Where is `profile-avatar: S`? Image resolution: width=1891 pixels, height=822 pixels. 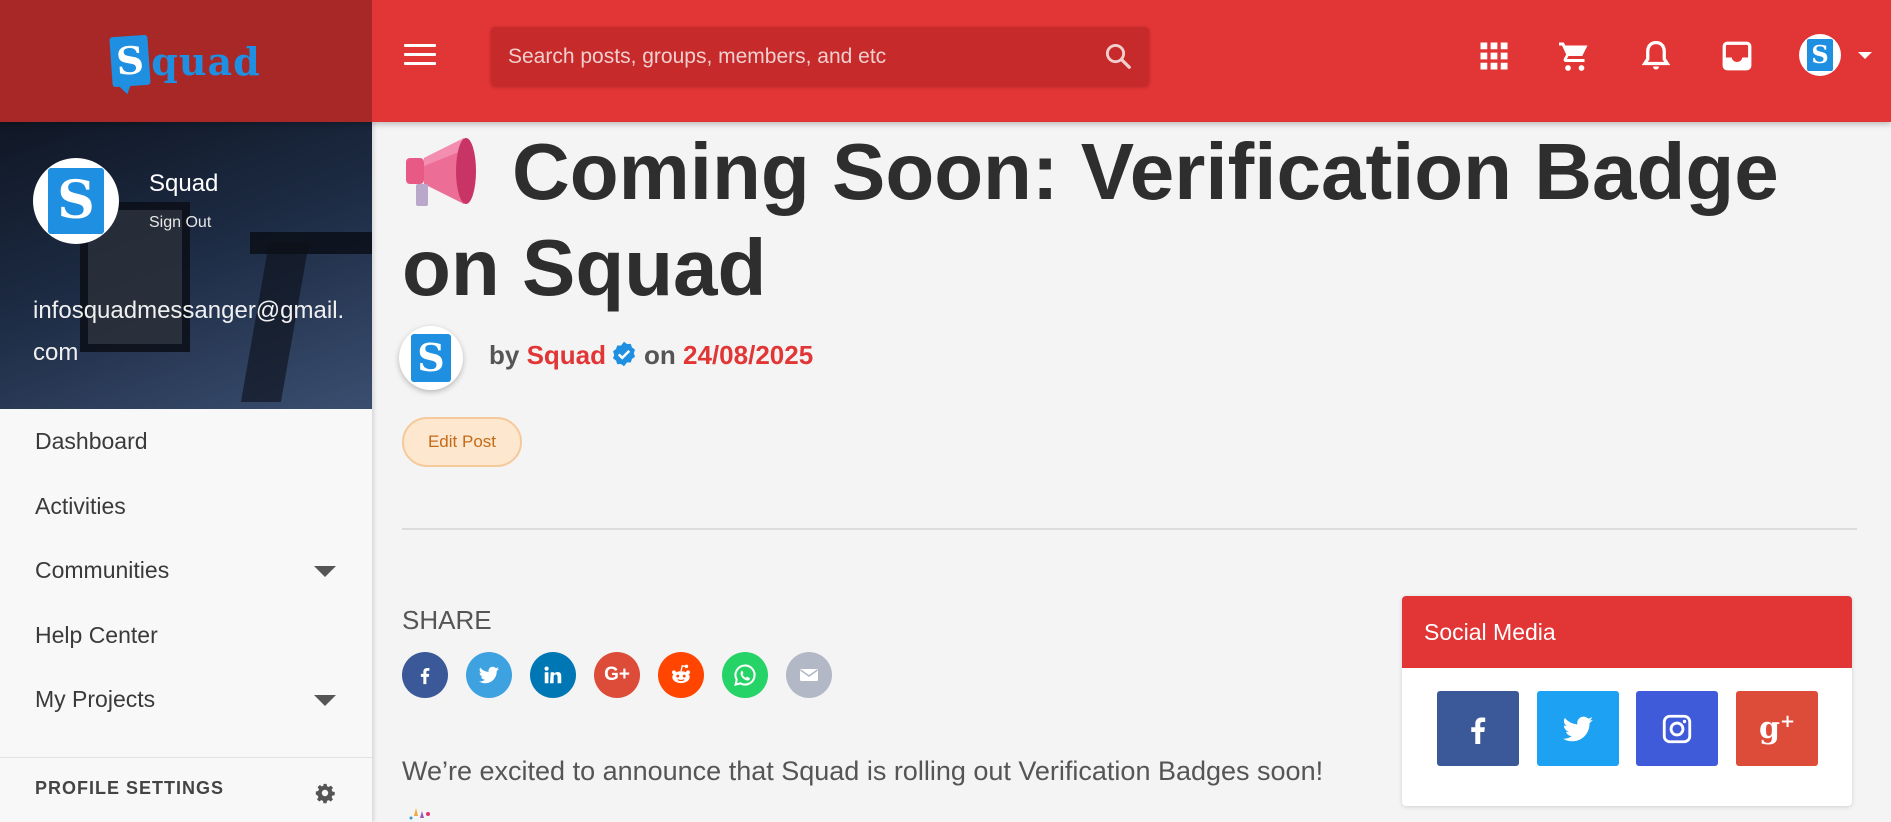 profile-avatar: S is located at coordinates (76, 201).